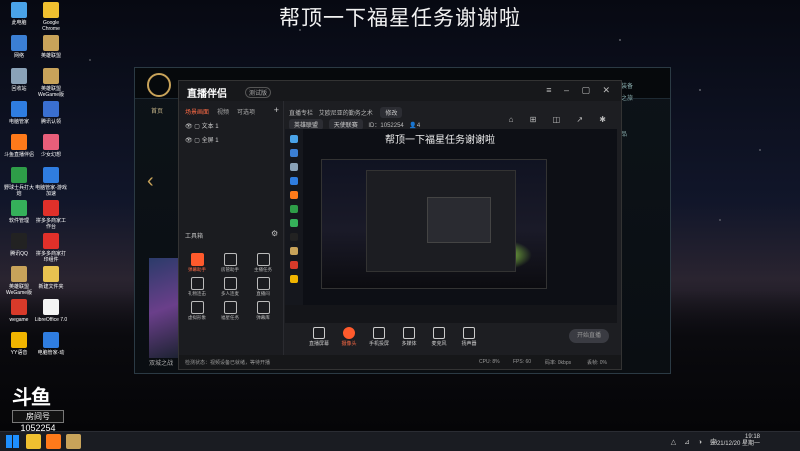 This screenshot has height=451, width=800. I want to click on desktop-icon-label: 英雄联盟, so click(50, 56).